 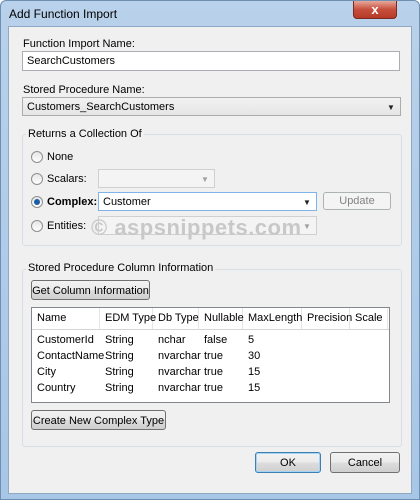 What do you see at coordinates (211, 61) in the screenshot?
I see `function-import-name-input: SearchCustomers` at bounding box center [211, 61].